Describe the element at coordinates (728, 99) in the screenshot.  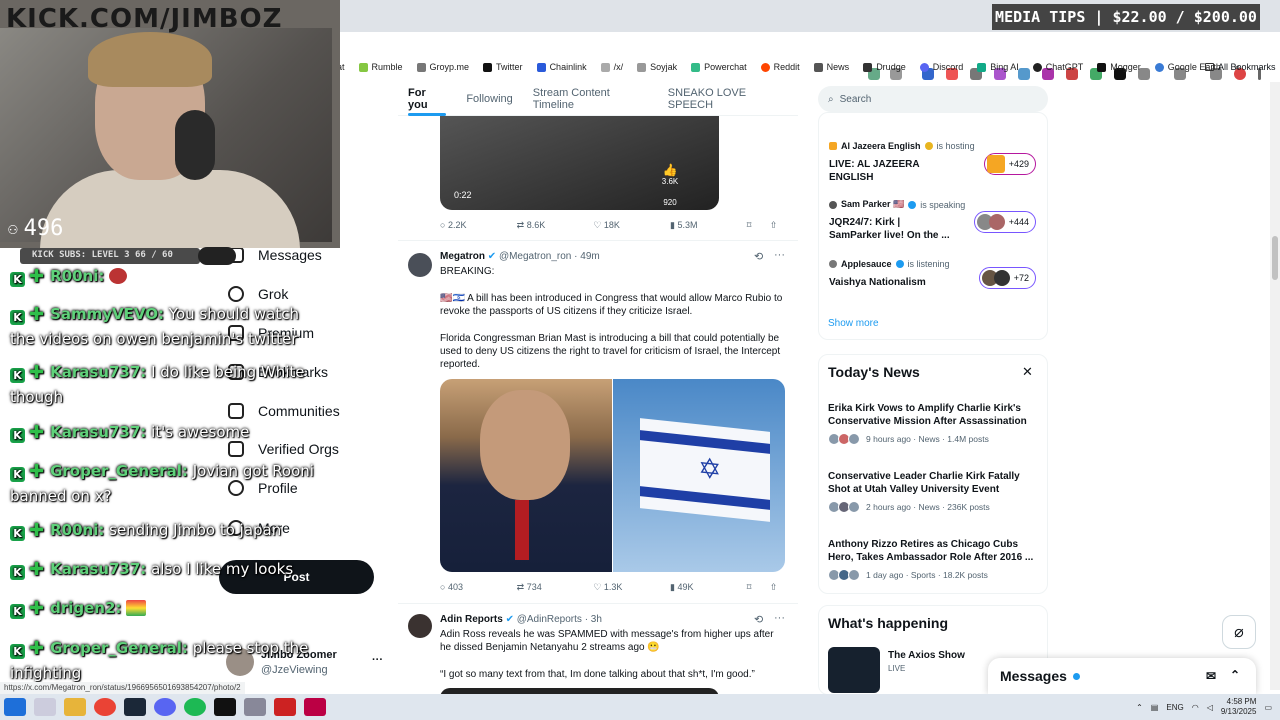
I see `tab-sneako-love-speech: SNEAKO LOVE SPEECH` at that location.